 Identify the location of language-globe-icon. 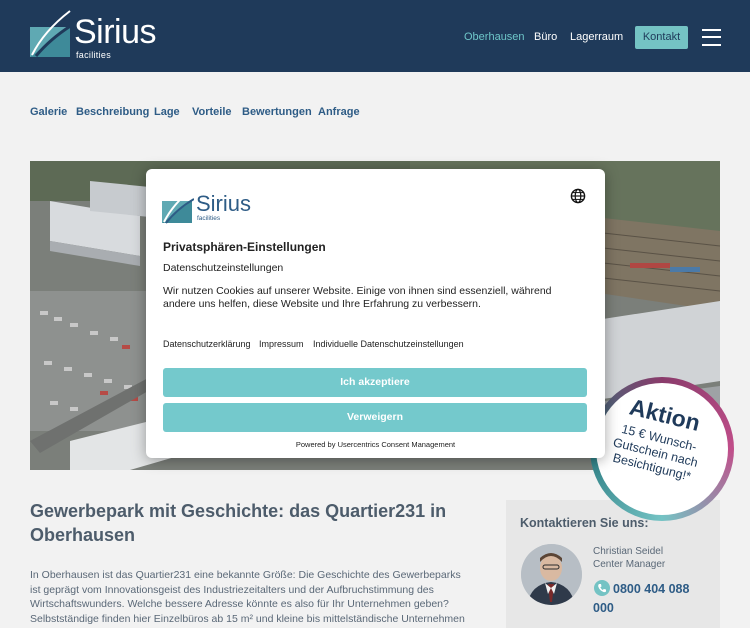
(578, 196).